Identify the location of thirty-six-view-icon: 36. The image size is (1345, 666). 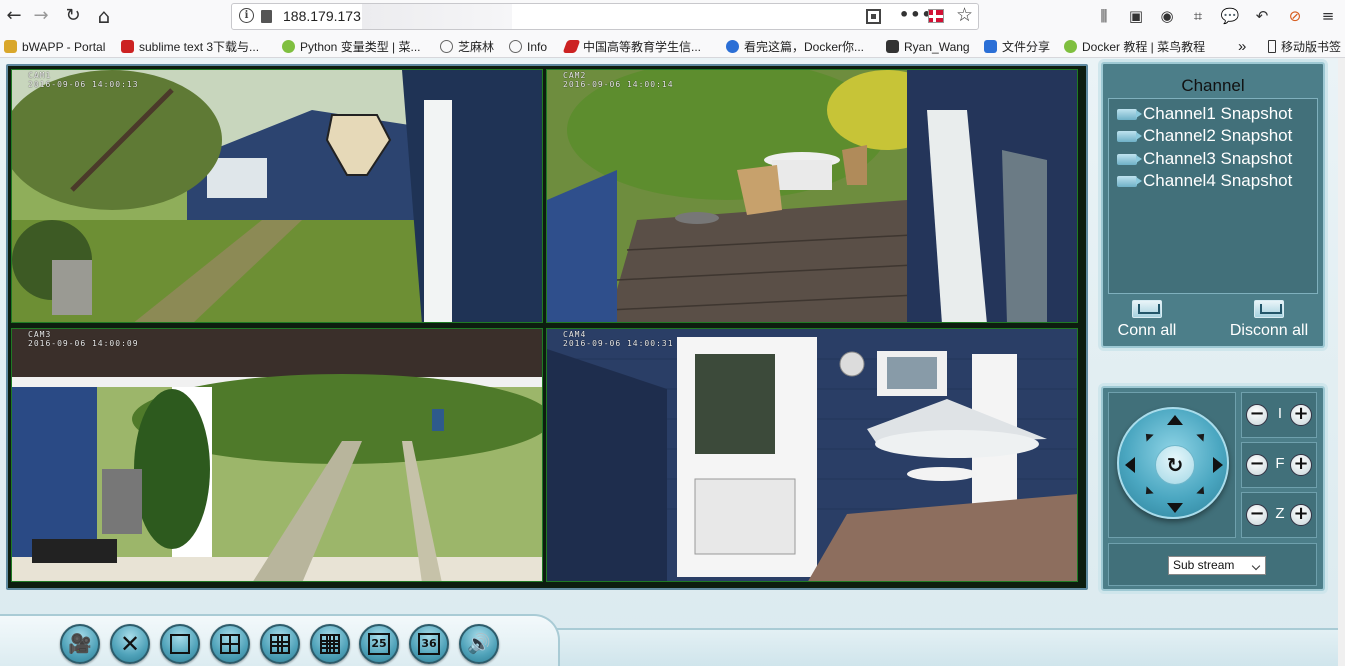
(429, 644).